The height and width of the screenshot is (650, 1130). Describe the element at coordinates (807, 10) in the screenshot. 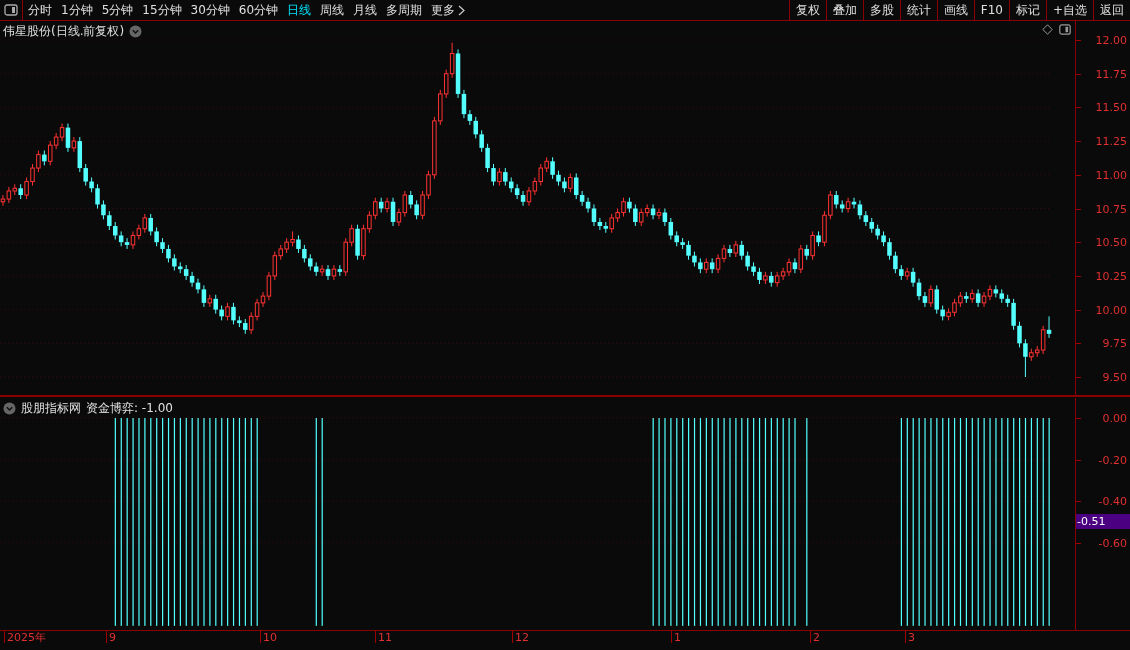

I see `toolbar-button: 复权` at that location.